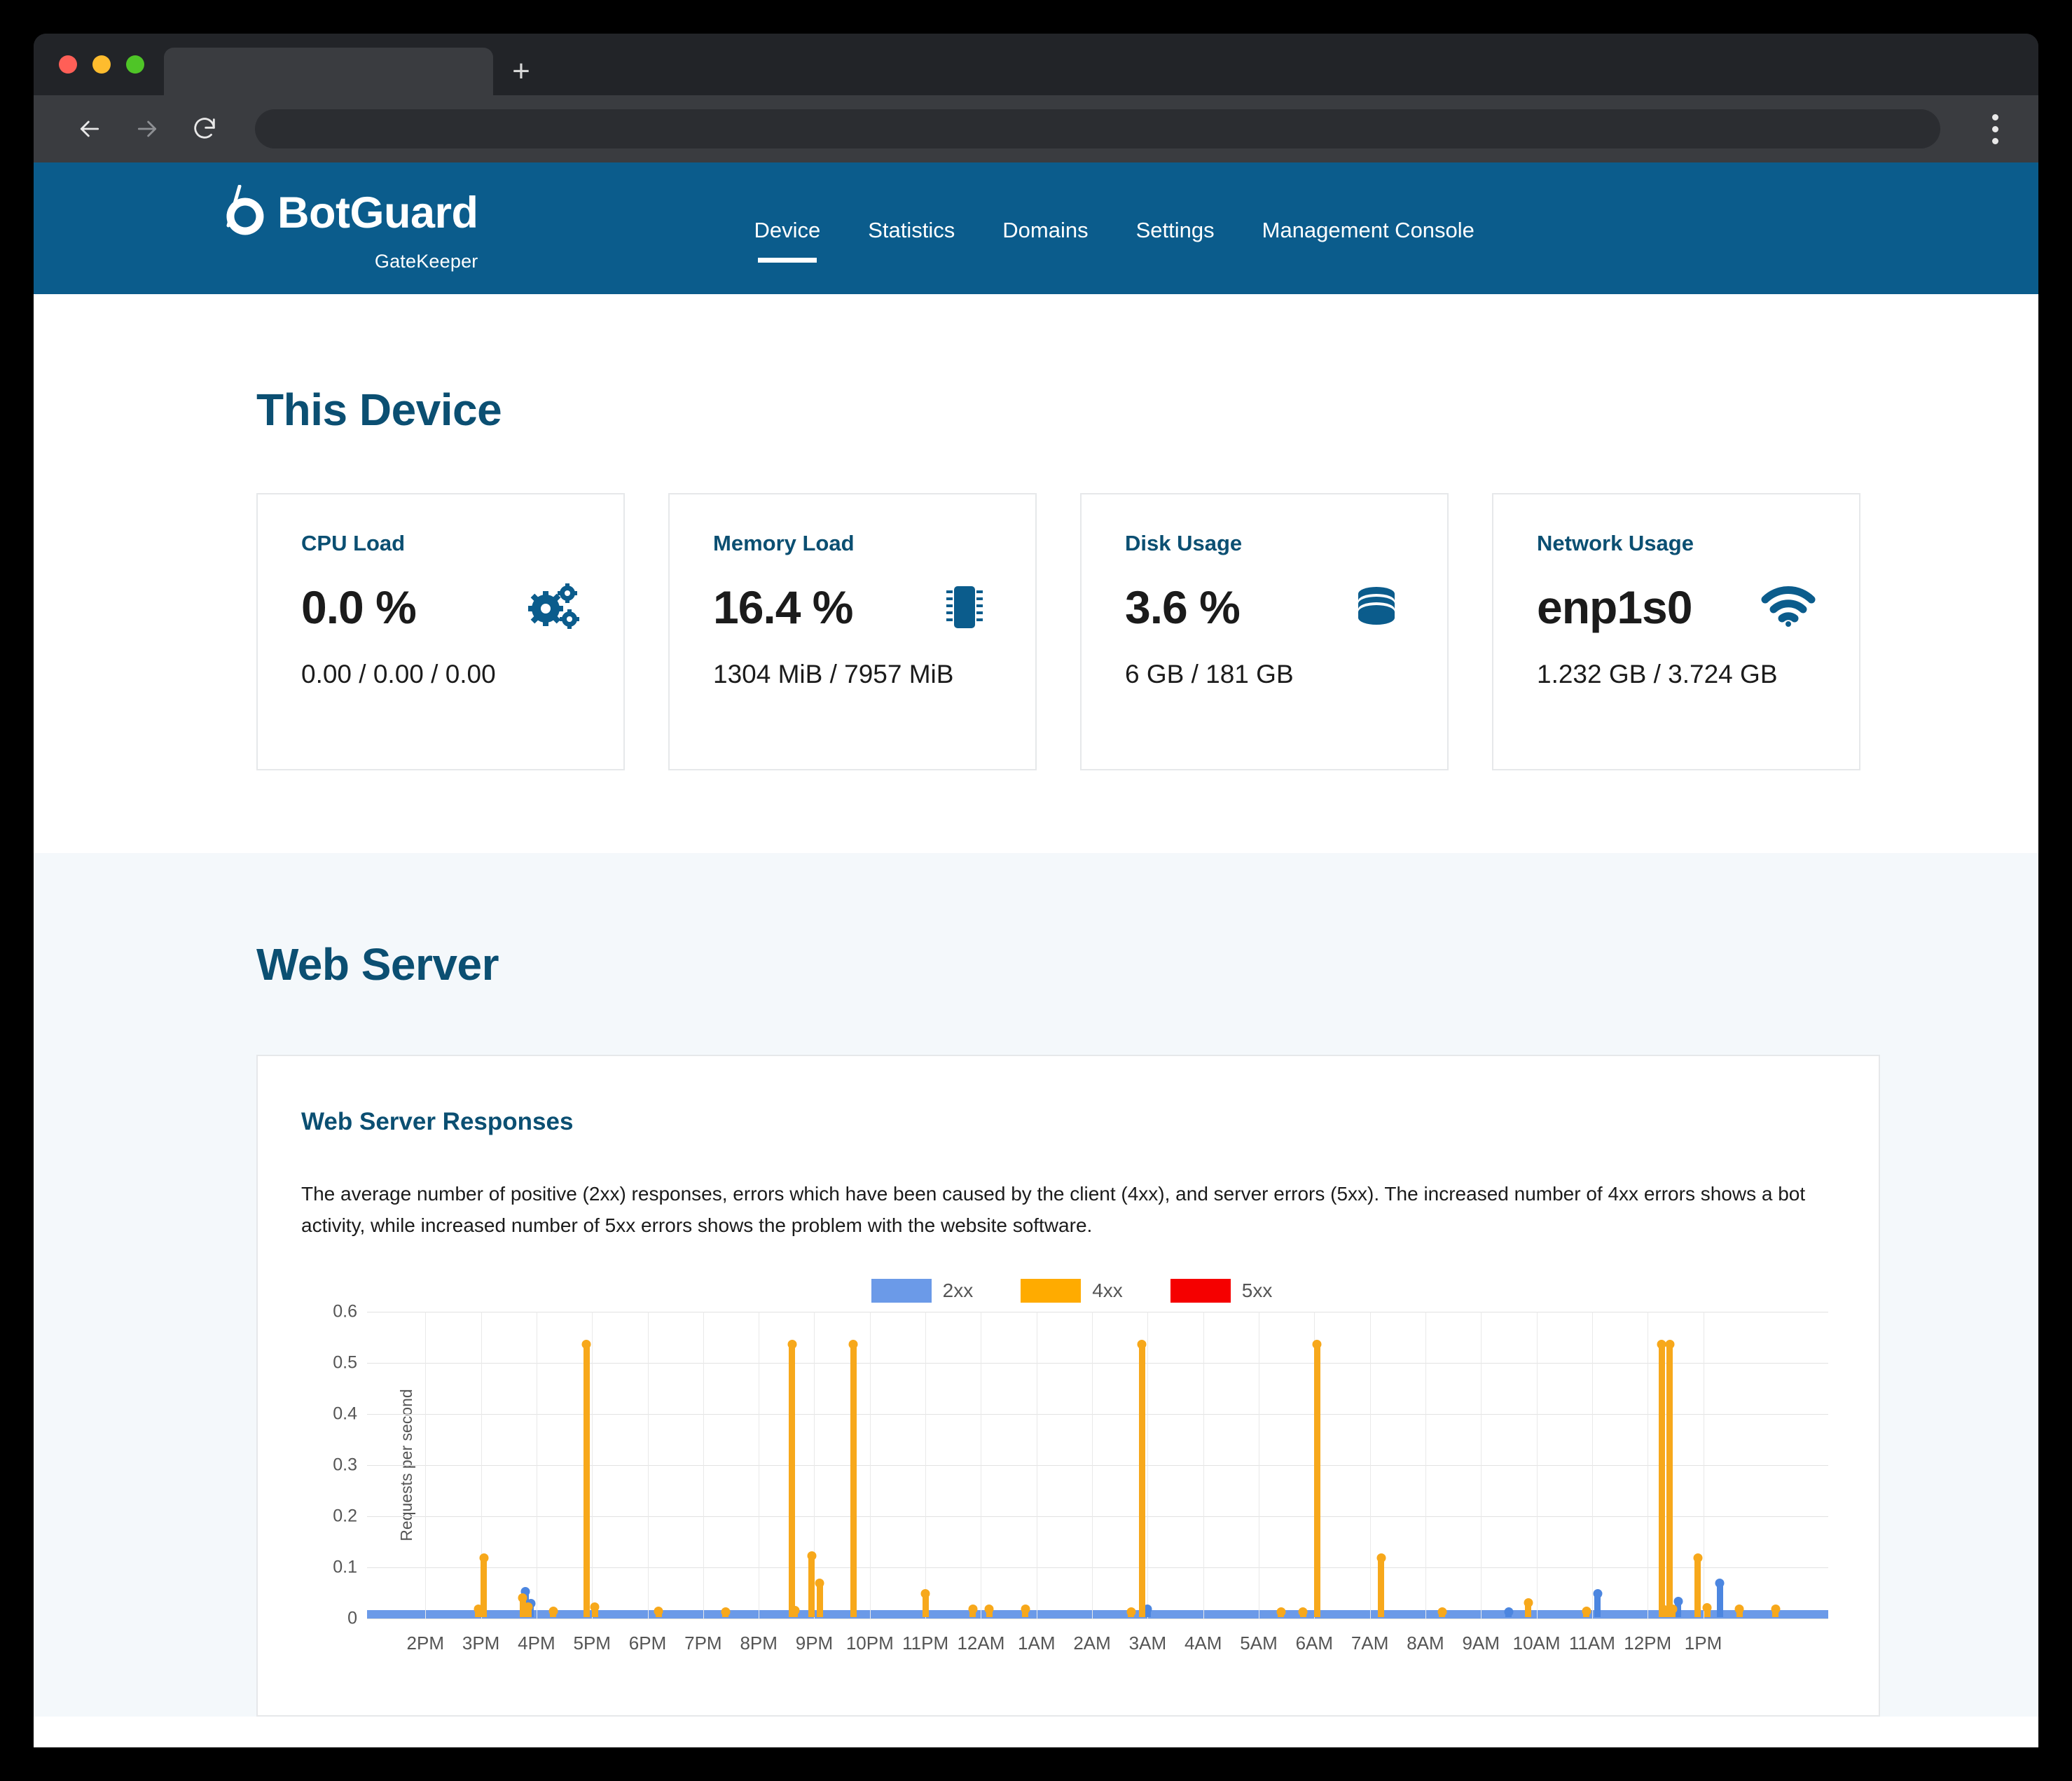 Image resolution: width=2072 pixels, height=1781 pixels. I want to click on chart-y-tick: 0, so click(352, 1618).